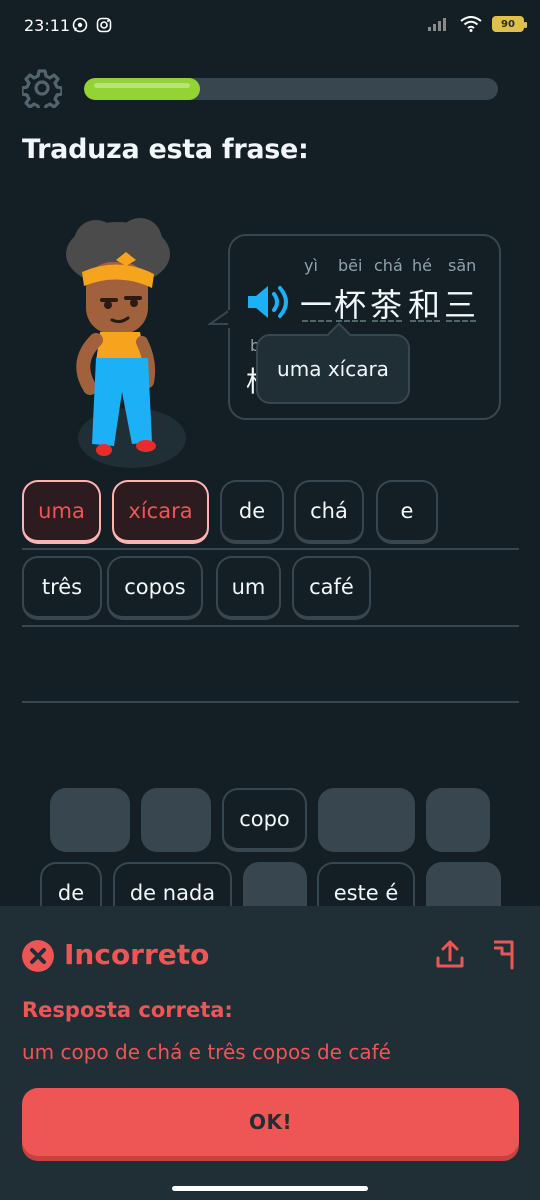 The height and width of the screenshot is (1200, 540). I want to click on status-bar: 23:11 90, so click(270, 28).